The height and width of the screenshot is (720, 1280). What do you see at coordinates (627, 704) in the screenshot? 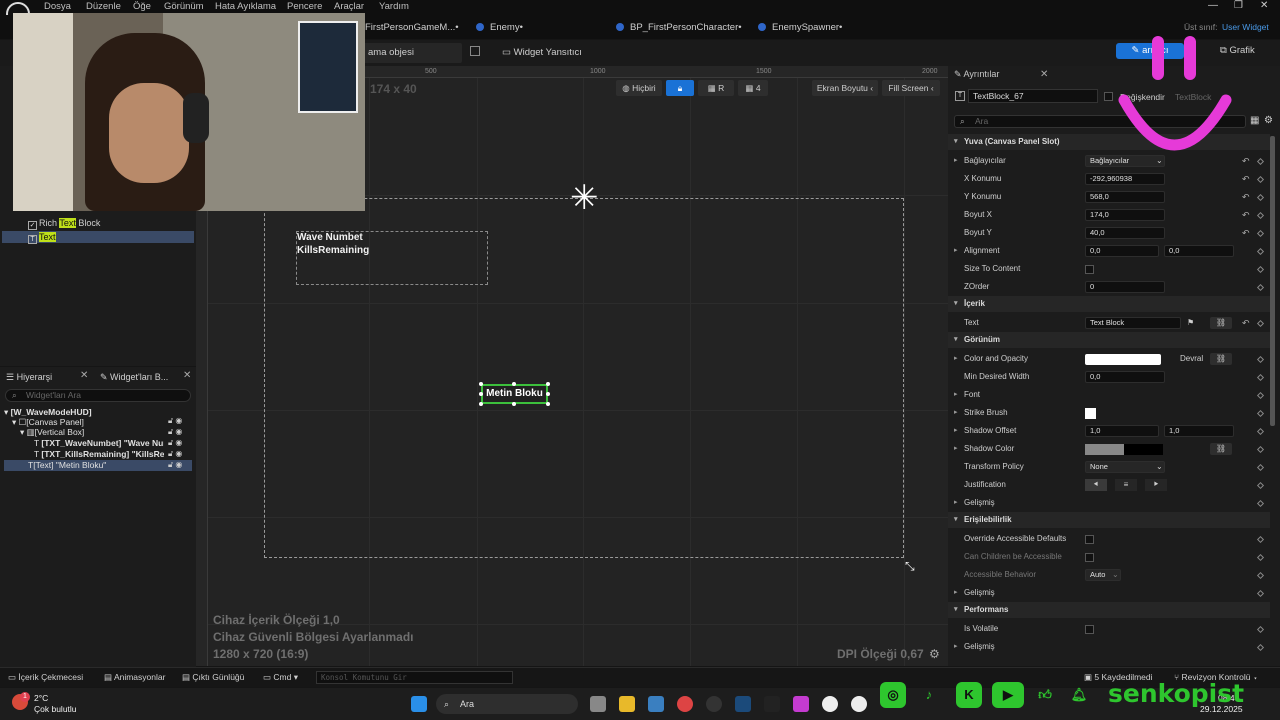
I see `file-explorer-icon` at bounding box center [627, 704].